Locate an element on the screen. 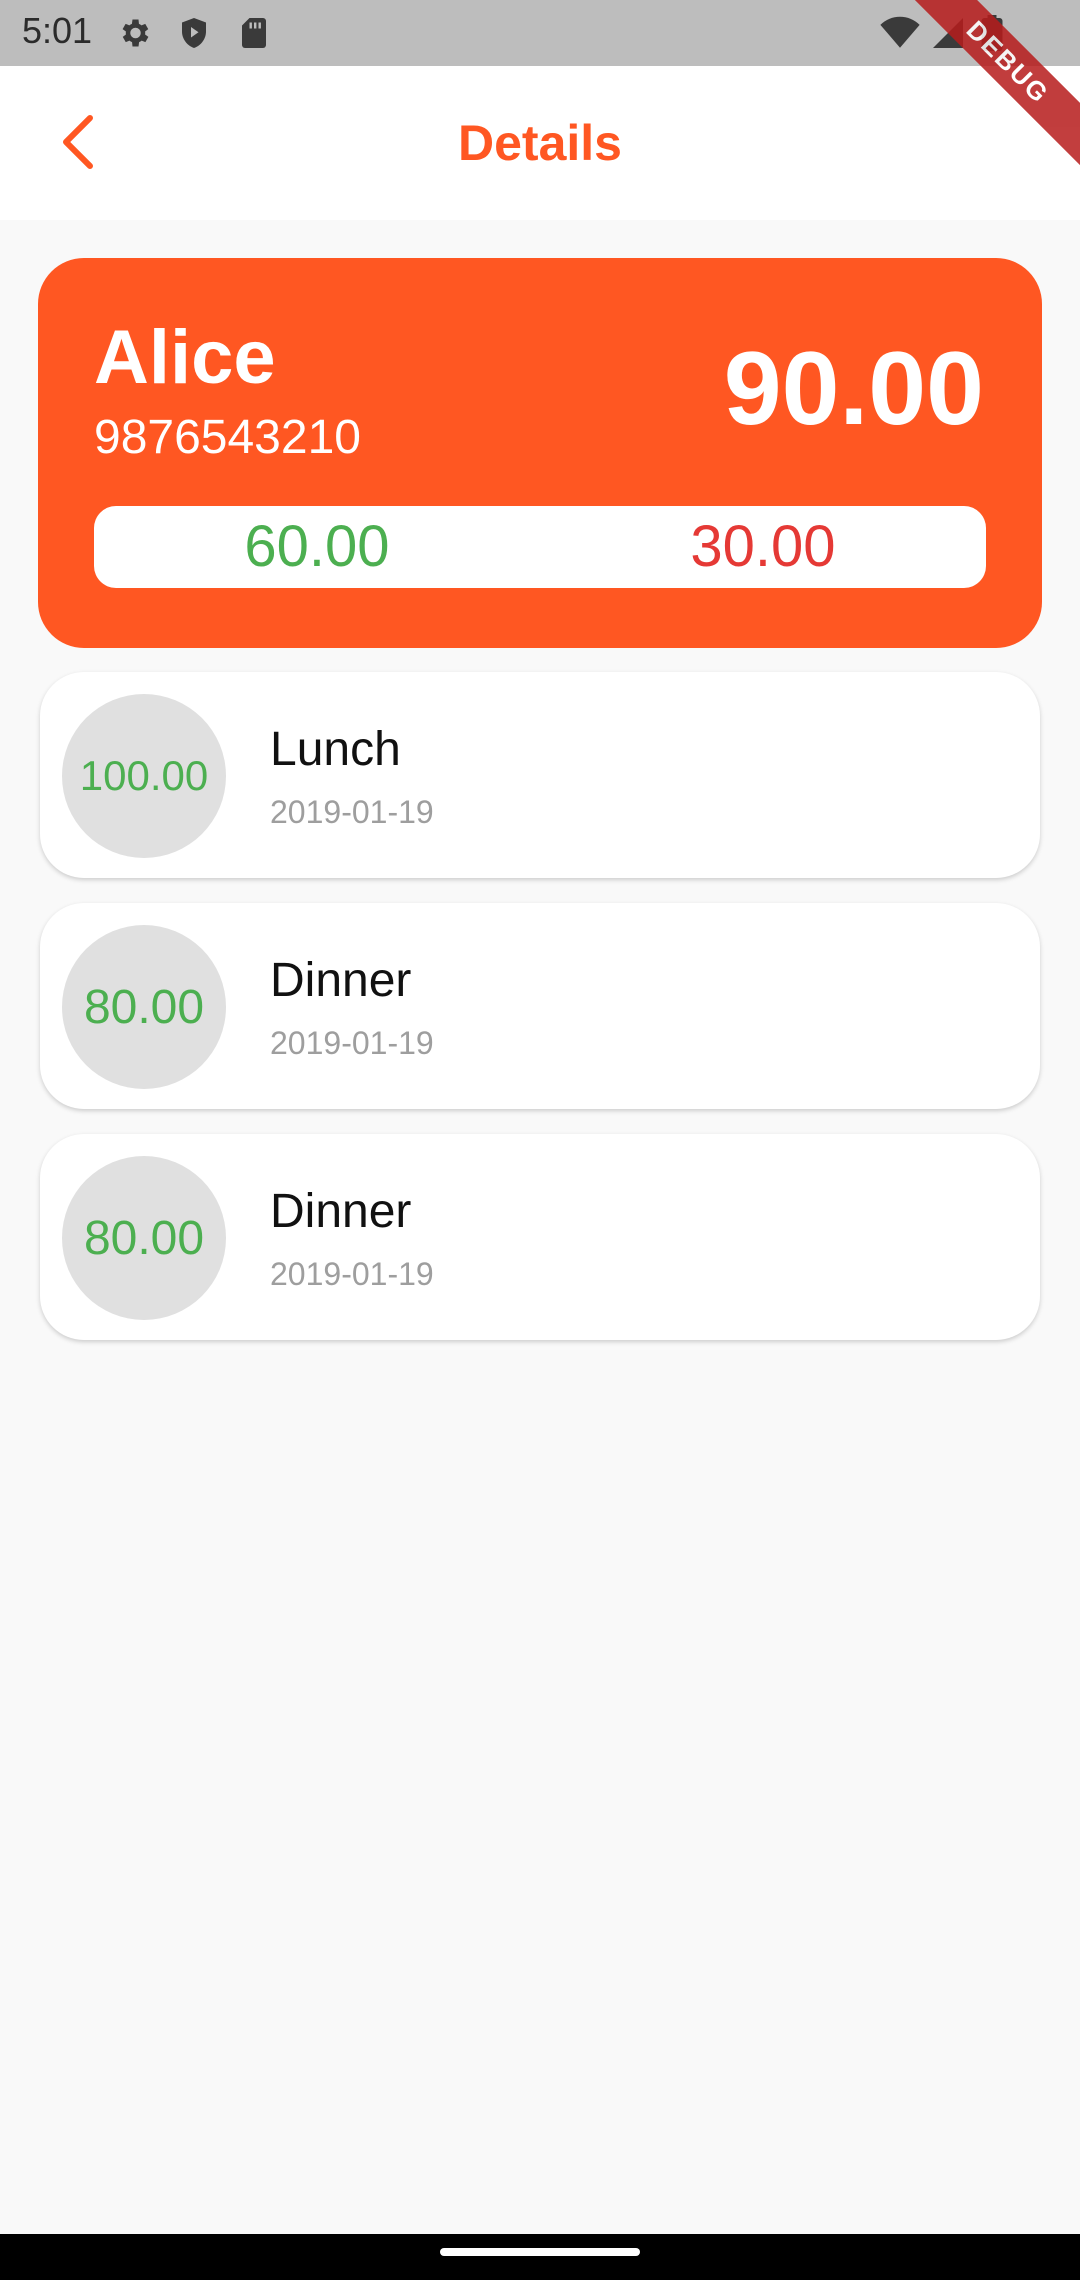  page-title: Details is located at coordinates (540, 143).